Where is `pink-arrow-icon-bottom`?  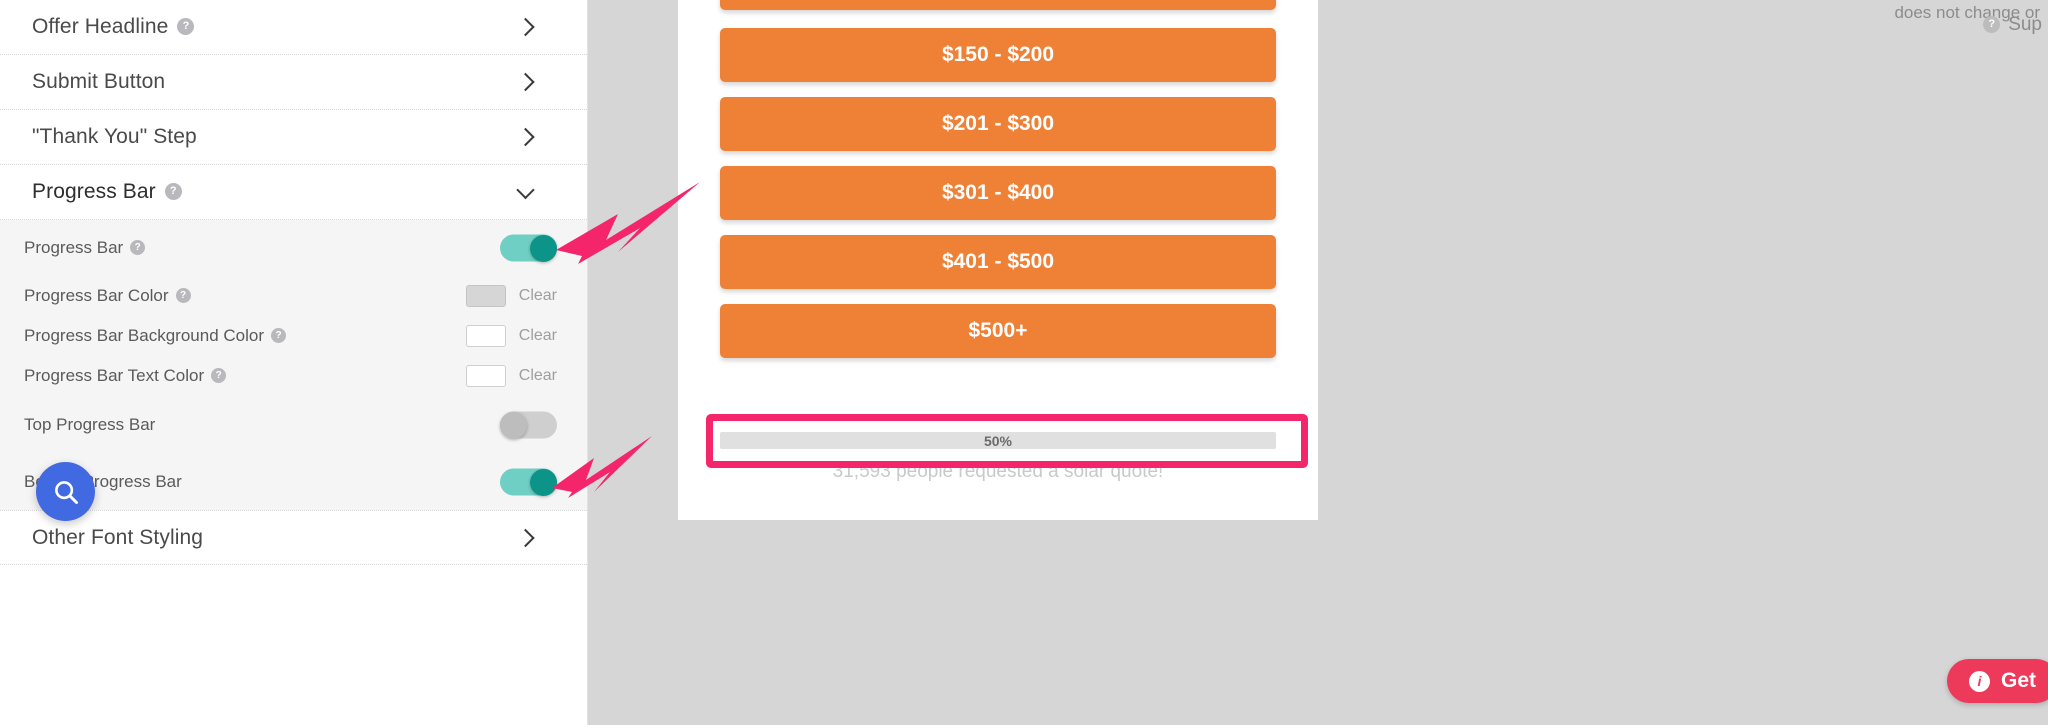 pink-arrow-icon-bottom is located at coordinates (602, 467).